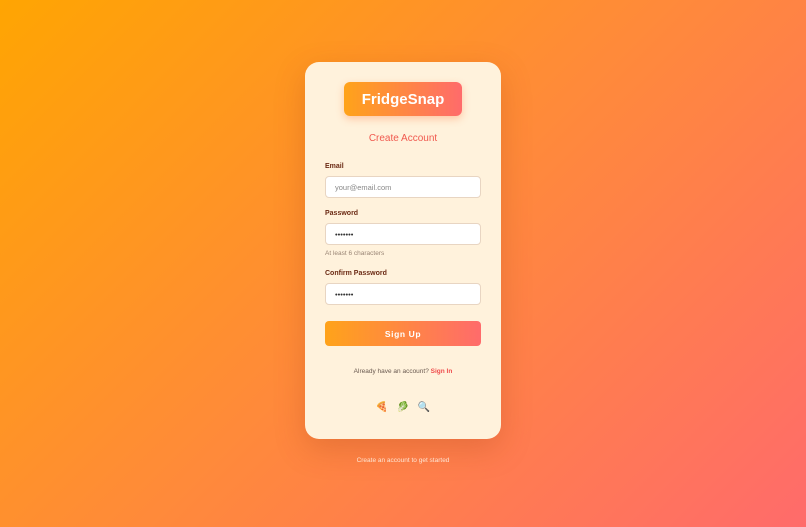 The image size is (806, 527). Describe the element at coordinates (403, 460) in the screenshot. I see `footer-text: Create an account to get started` at that location.